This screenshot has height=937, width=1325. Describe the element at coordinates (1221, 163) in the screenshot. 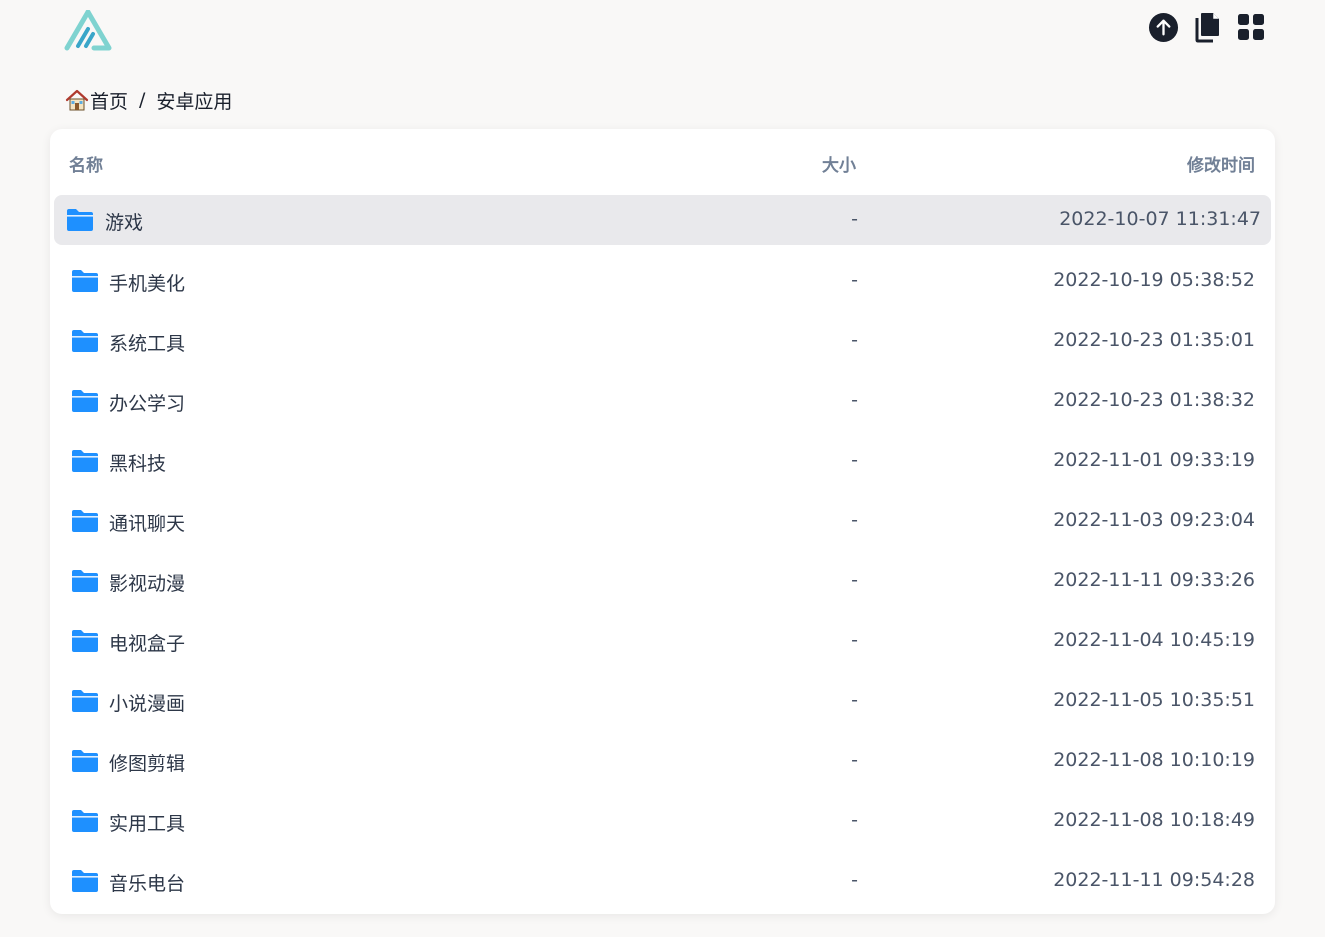

I see `column-header-time: 修改时间` at that location.